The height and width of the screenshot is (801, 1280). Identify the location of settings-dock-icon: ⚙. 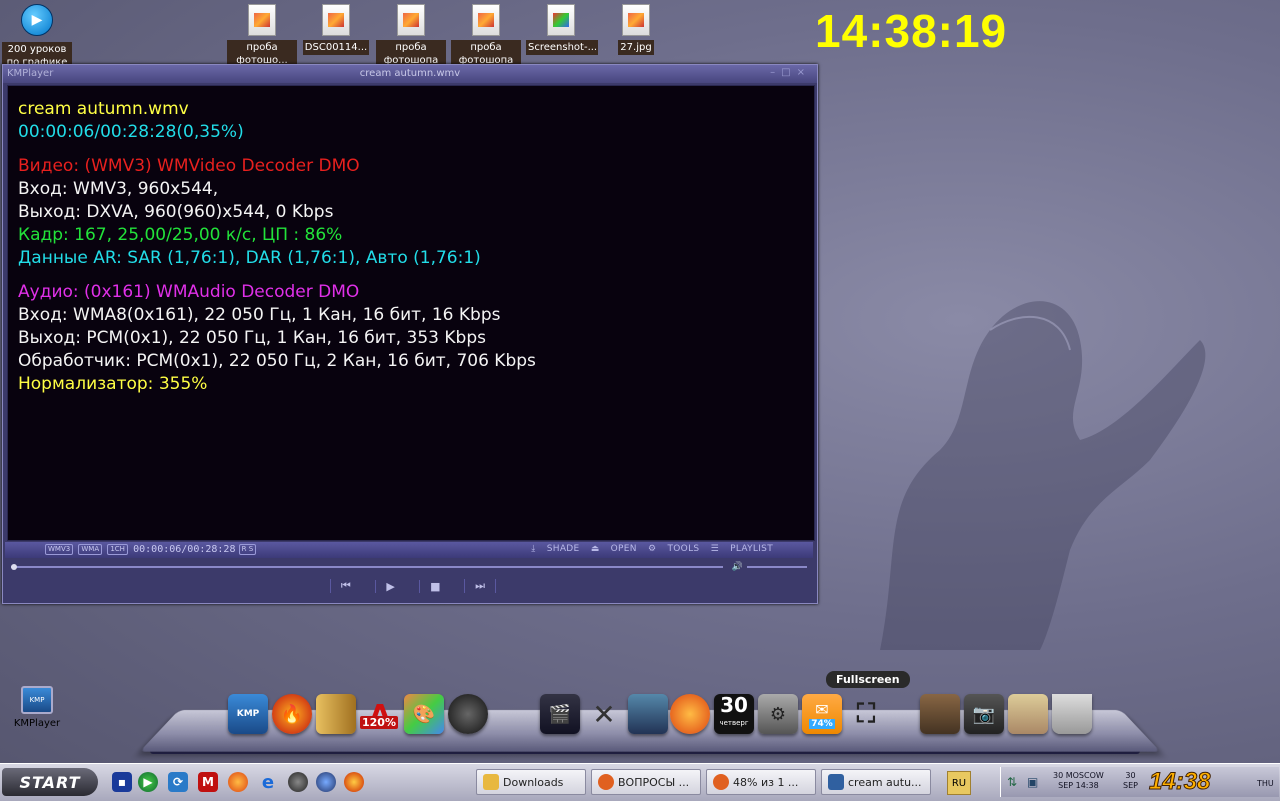
(778, 714).